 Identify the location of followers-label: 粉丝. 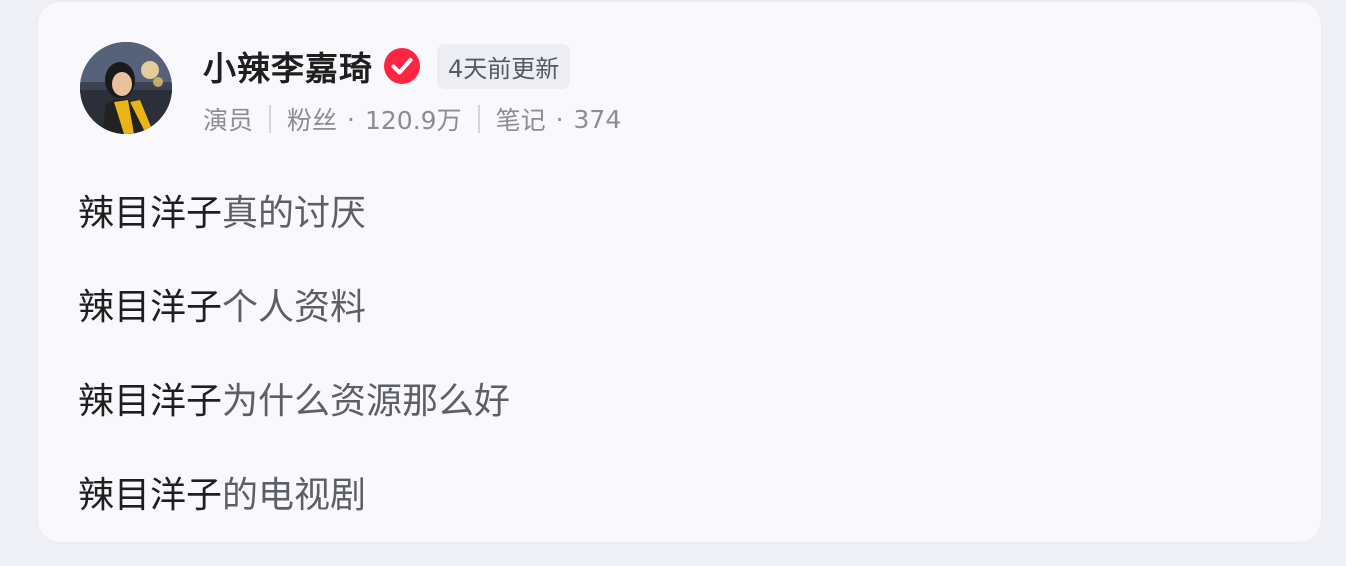
(312, 120).